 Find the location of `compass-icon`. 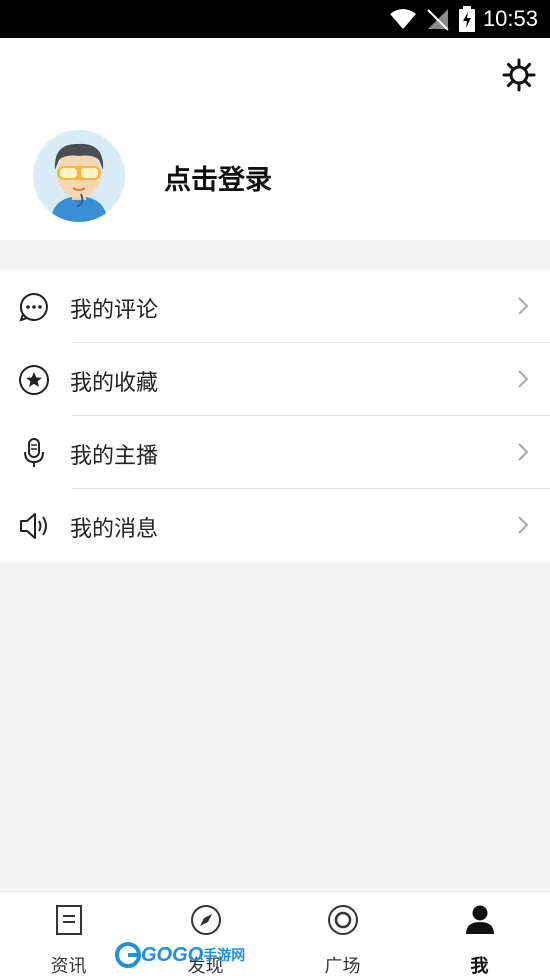

compass-icon is located at coordinates (205, 920).